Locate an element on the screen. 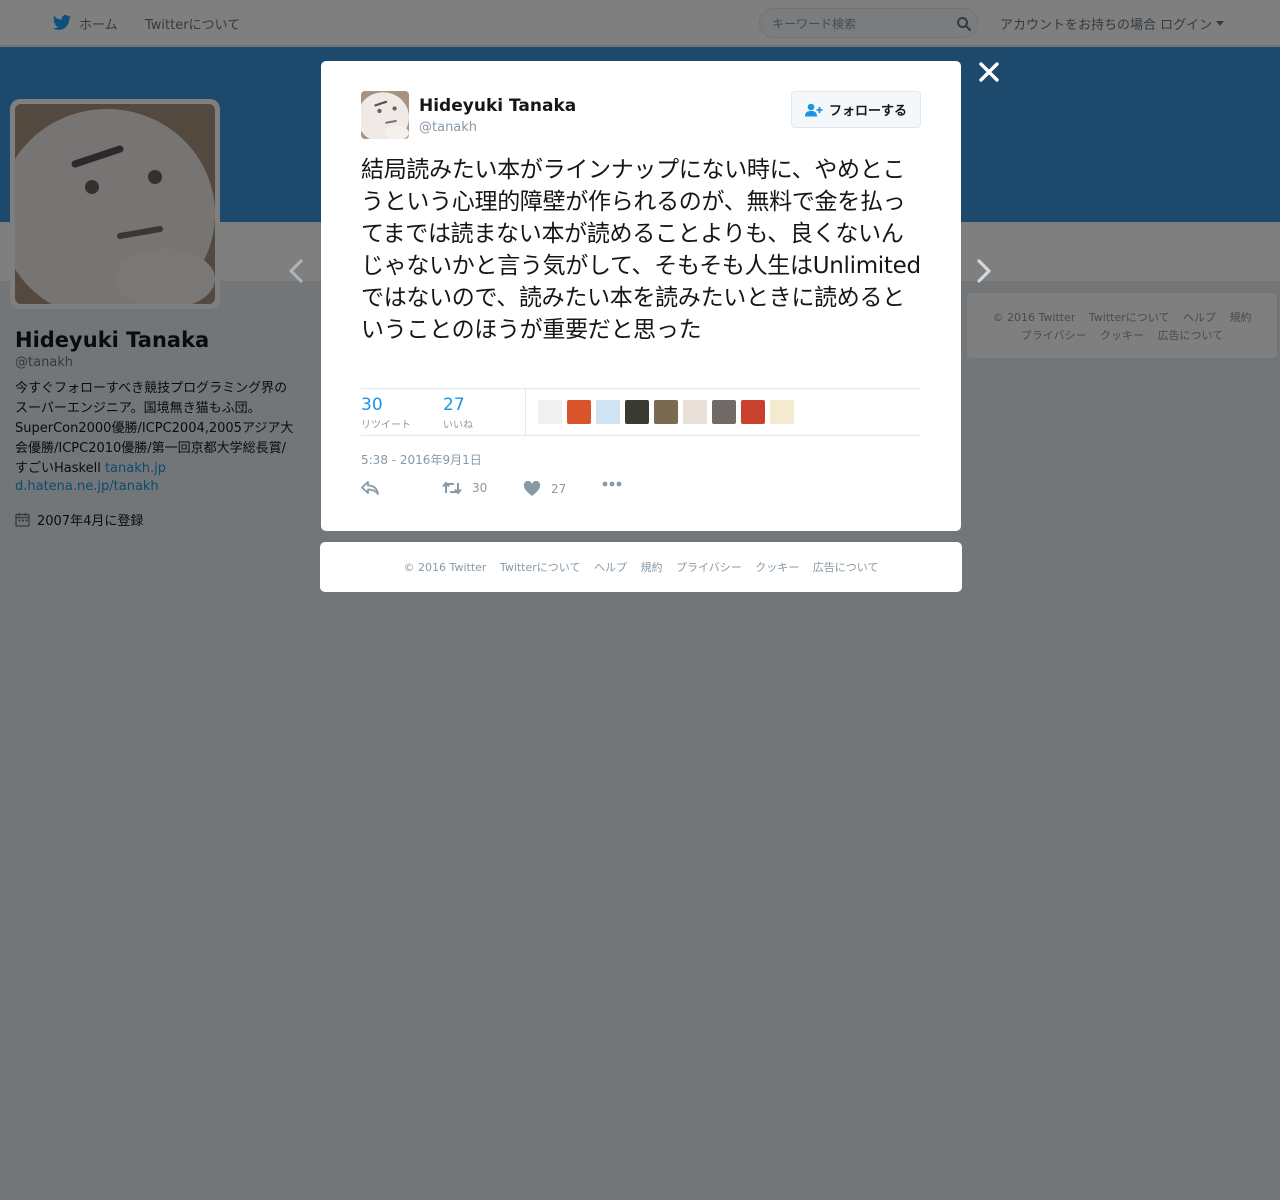 The height and width of the screenshot is (1200, 1280). tweet-actions: 30 27 is located at coordinates (641, 491).